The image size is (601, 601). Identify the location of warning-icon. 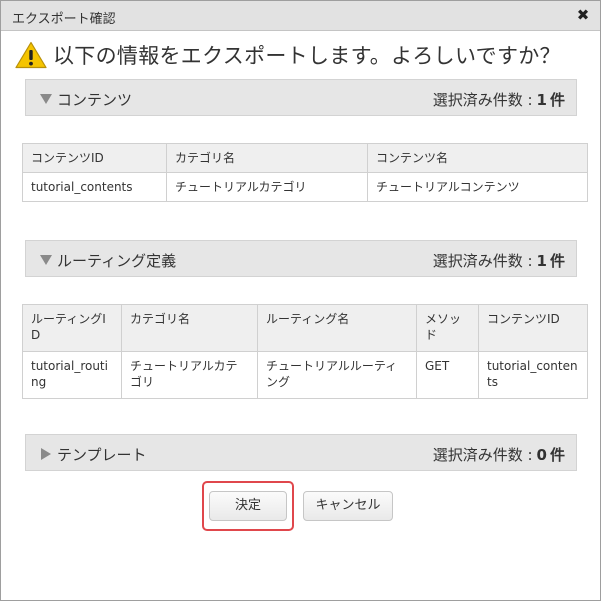
(31, 55).